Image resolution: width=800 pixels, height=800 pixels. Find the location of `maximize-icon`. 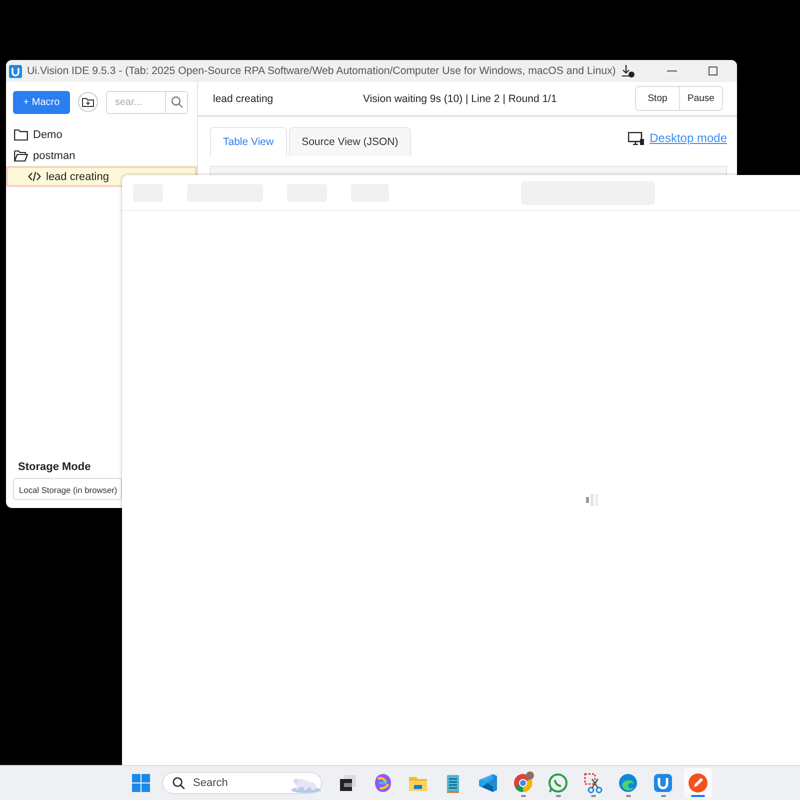

maximize-icon is located at coordinates (713, 71).